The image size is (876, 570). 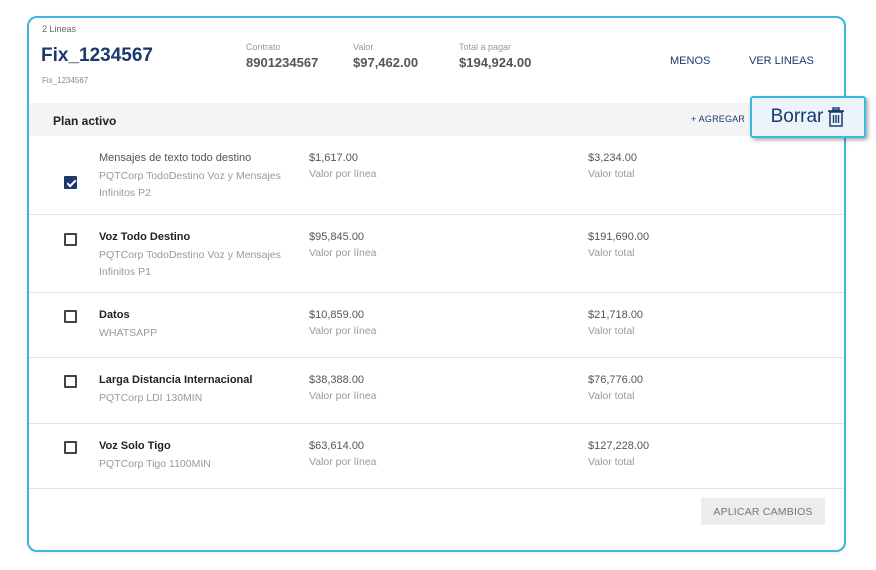 I want to click on contract-label: Contrato, so click(x=263, y=47).